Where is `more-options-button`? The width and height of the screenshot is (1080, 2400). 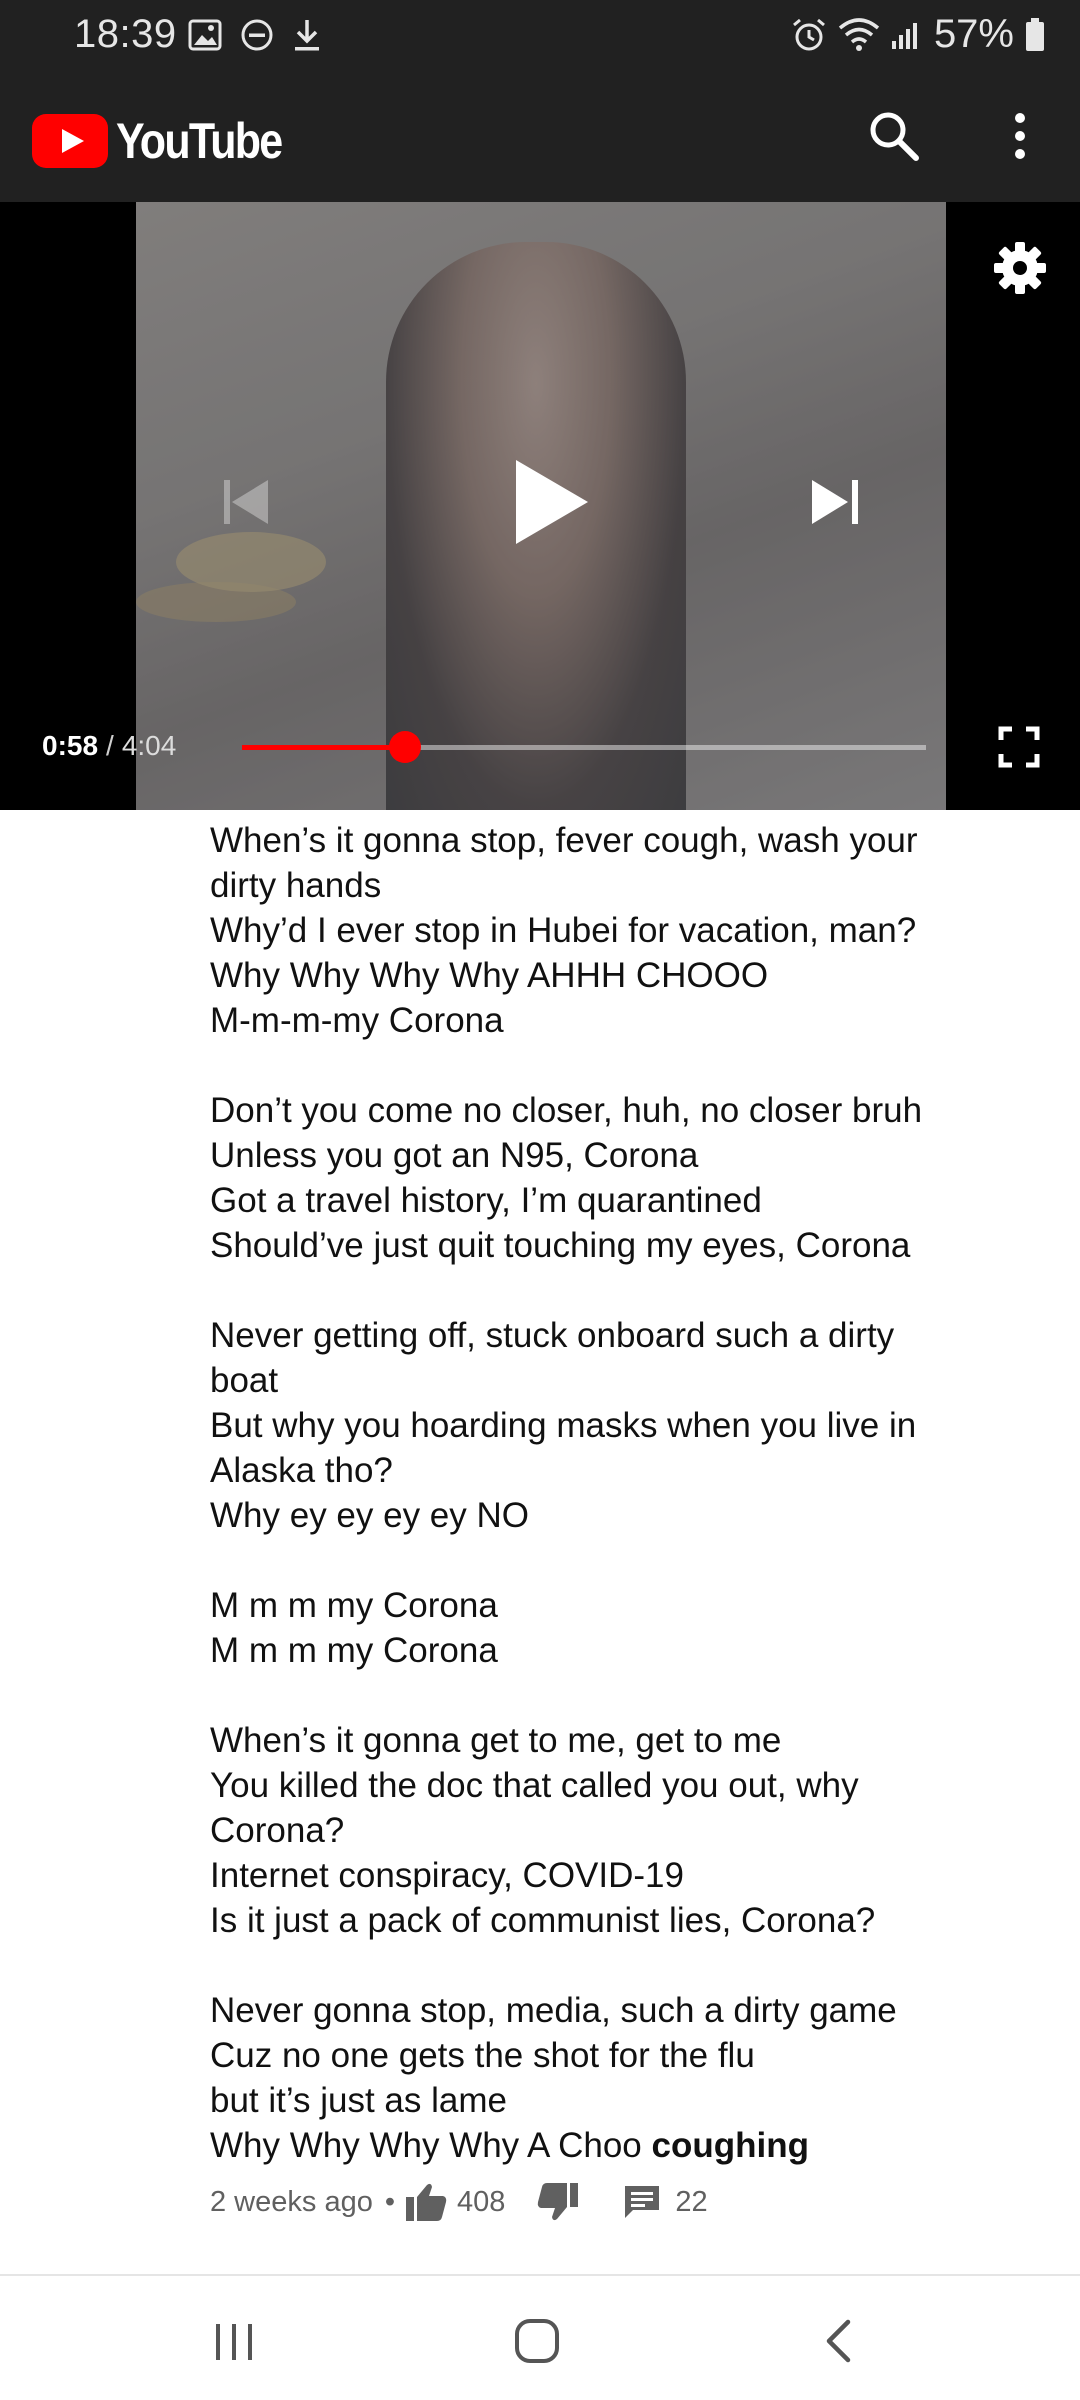 more-options-button is located at coordinates (1020, 136).